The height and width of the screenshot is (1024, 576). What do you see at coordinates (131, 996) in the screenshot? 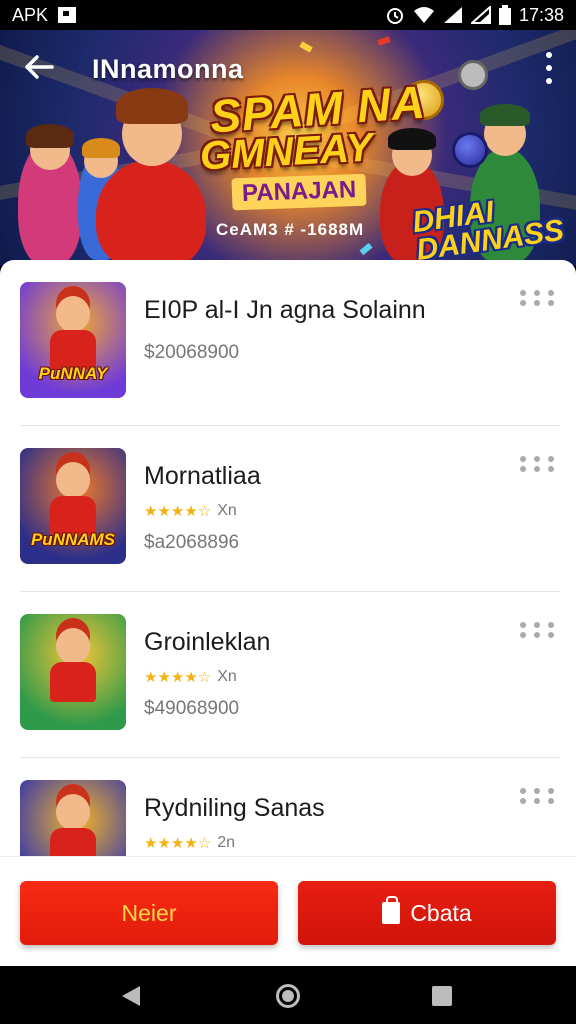
I see `nav-back-icon` at bounding box center [131, 996].